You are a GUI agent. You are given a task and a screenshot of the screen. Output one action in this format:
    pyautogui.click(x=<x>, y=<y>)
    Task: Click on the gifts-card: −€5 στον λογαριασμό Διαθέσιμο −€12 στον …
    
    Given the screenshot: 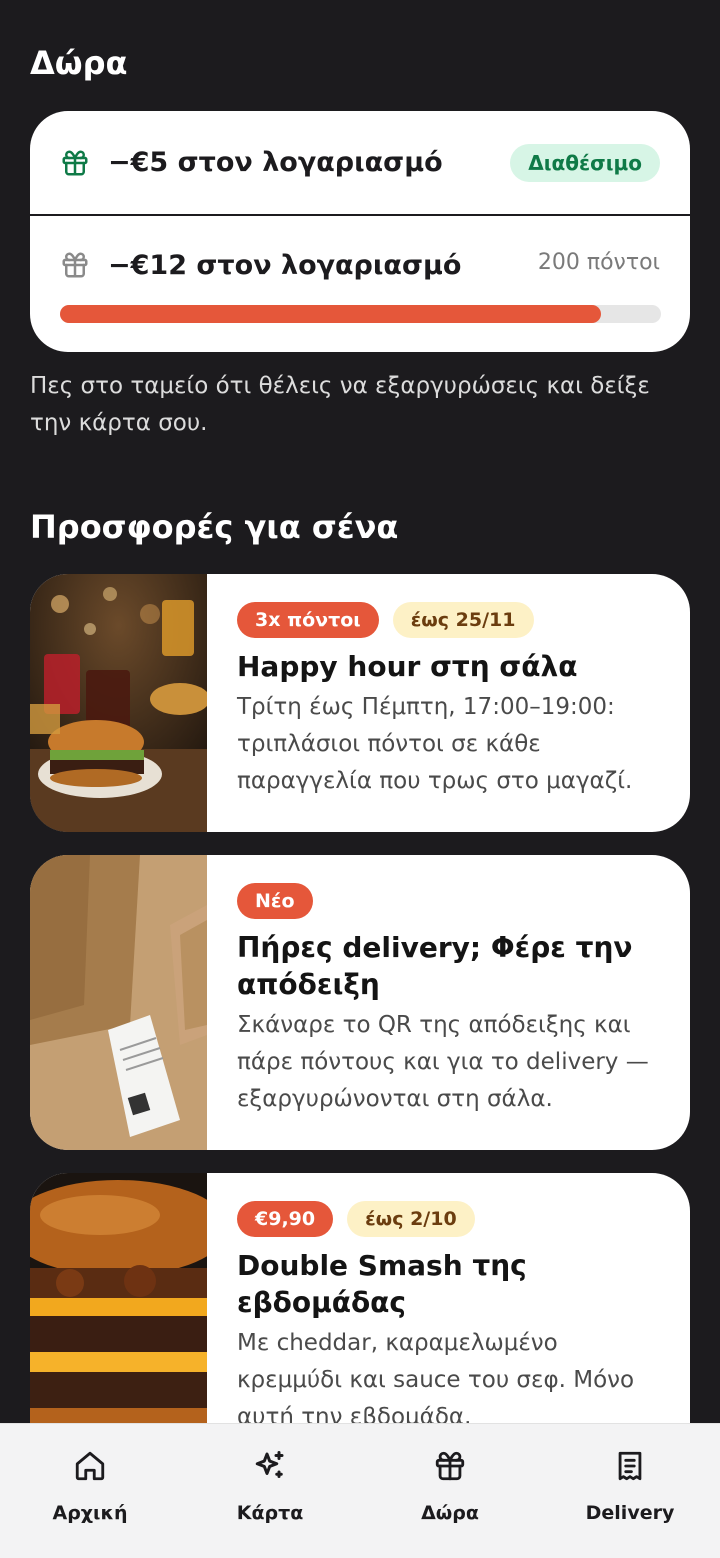 What is the action you would take?
    pyautogui.click(x=360, y=231)
    